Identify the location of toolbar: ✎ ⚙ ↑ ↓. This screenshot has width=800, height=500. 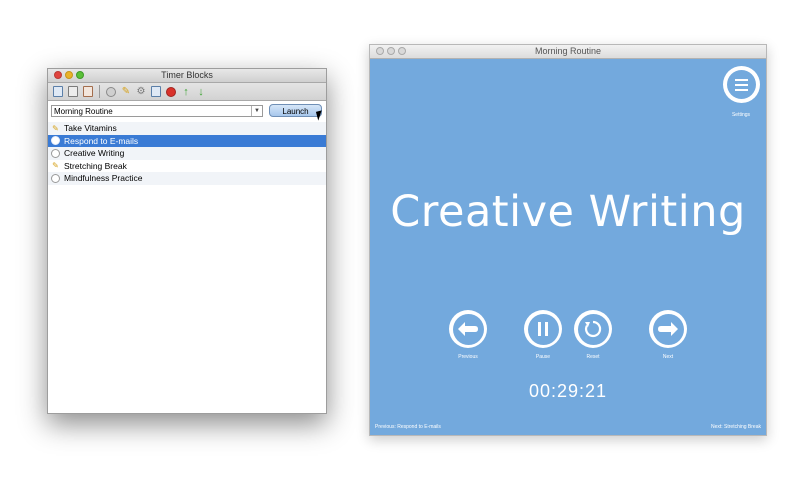
(187, 92).